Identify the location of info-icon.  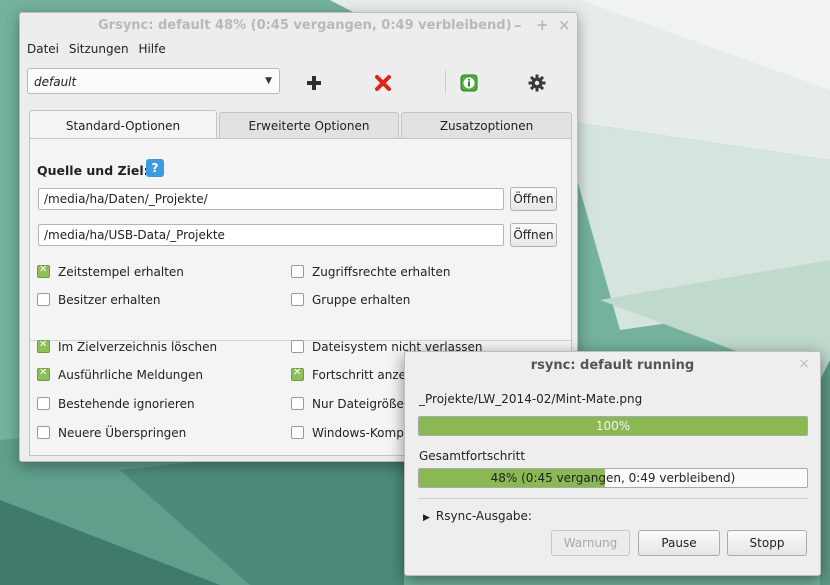
(469, 83).